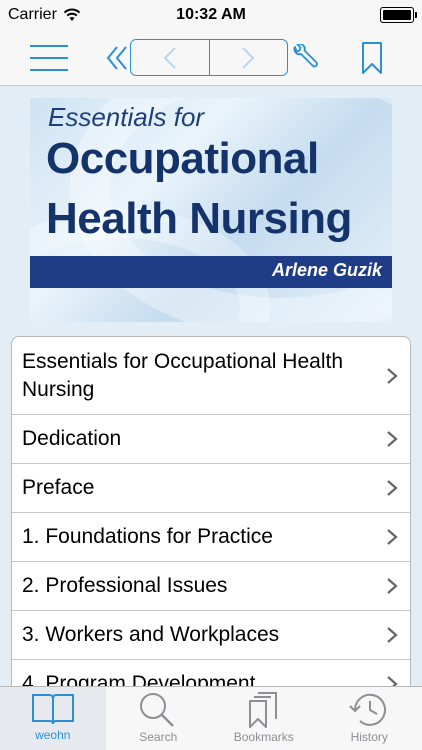 The height and width of the screenshot is (750, 422). I want to click on toolbar, so click(211, 58).